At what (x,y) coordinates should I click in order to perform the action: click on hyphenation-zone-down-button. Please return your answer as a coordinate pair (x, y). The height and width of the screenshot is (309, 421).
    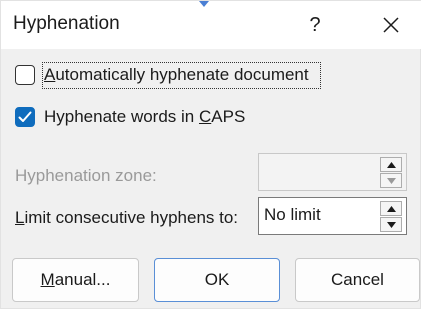
    Looking at the image, I should click on (391, 180).